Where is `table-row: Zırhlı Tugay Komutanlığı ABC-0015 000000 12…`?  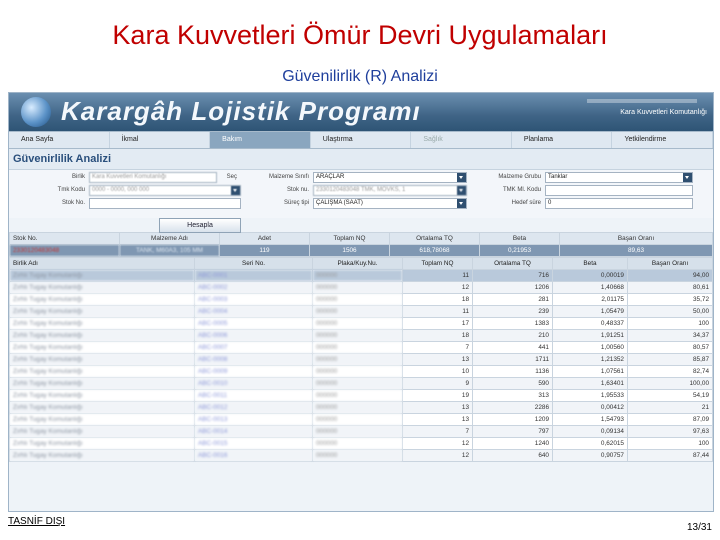
table-row: Zırhlı Tugay Komutanlığı ABC-0015 000000 12… is located at coordinates (361, 443).